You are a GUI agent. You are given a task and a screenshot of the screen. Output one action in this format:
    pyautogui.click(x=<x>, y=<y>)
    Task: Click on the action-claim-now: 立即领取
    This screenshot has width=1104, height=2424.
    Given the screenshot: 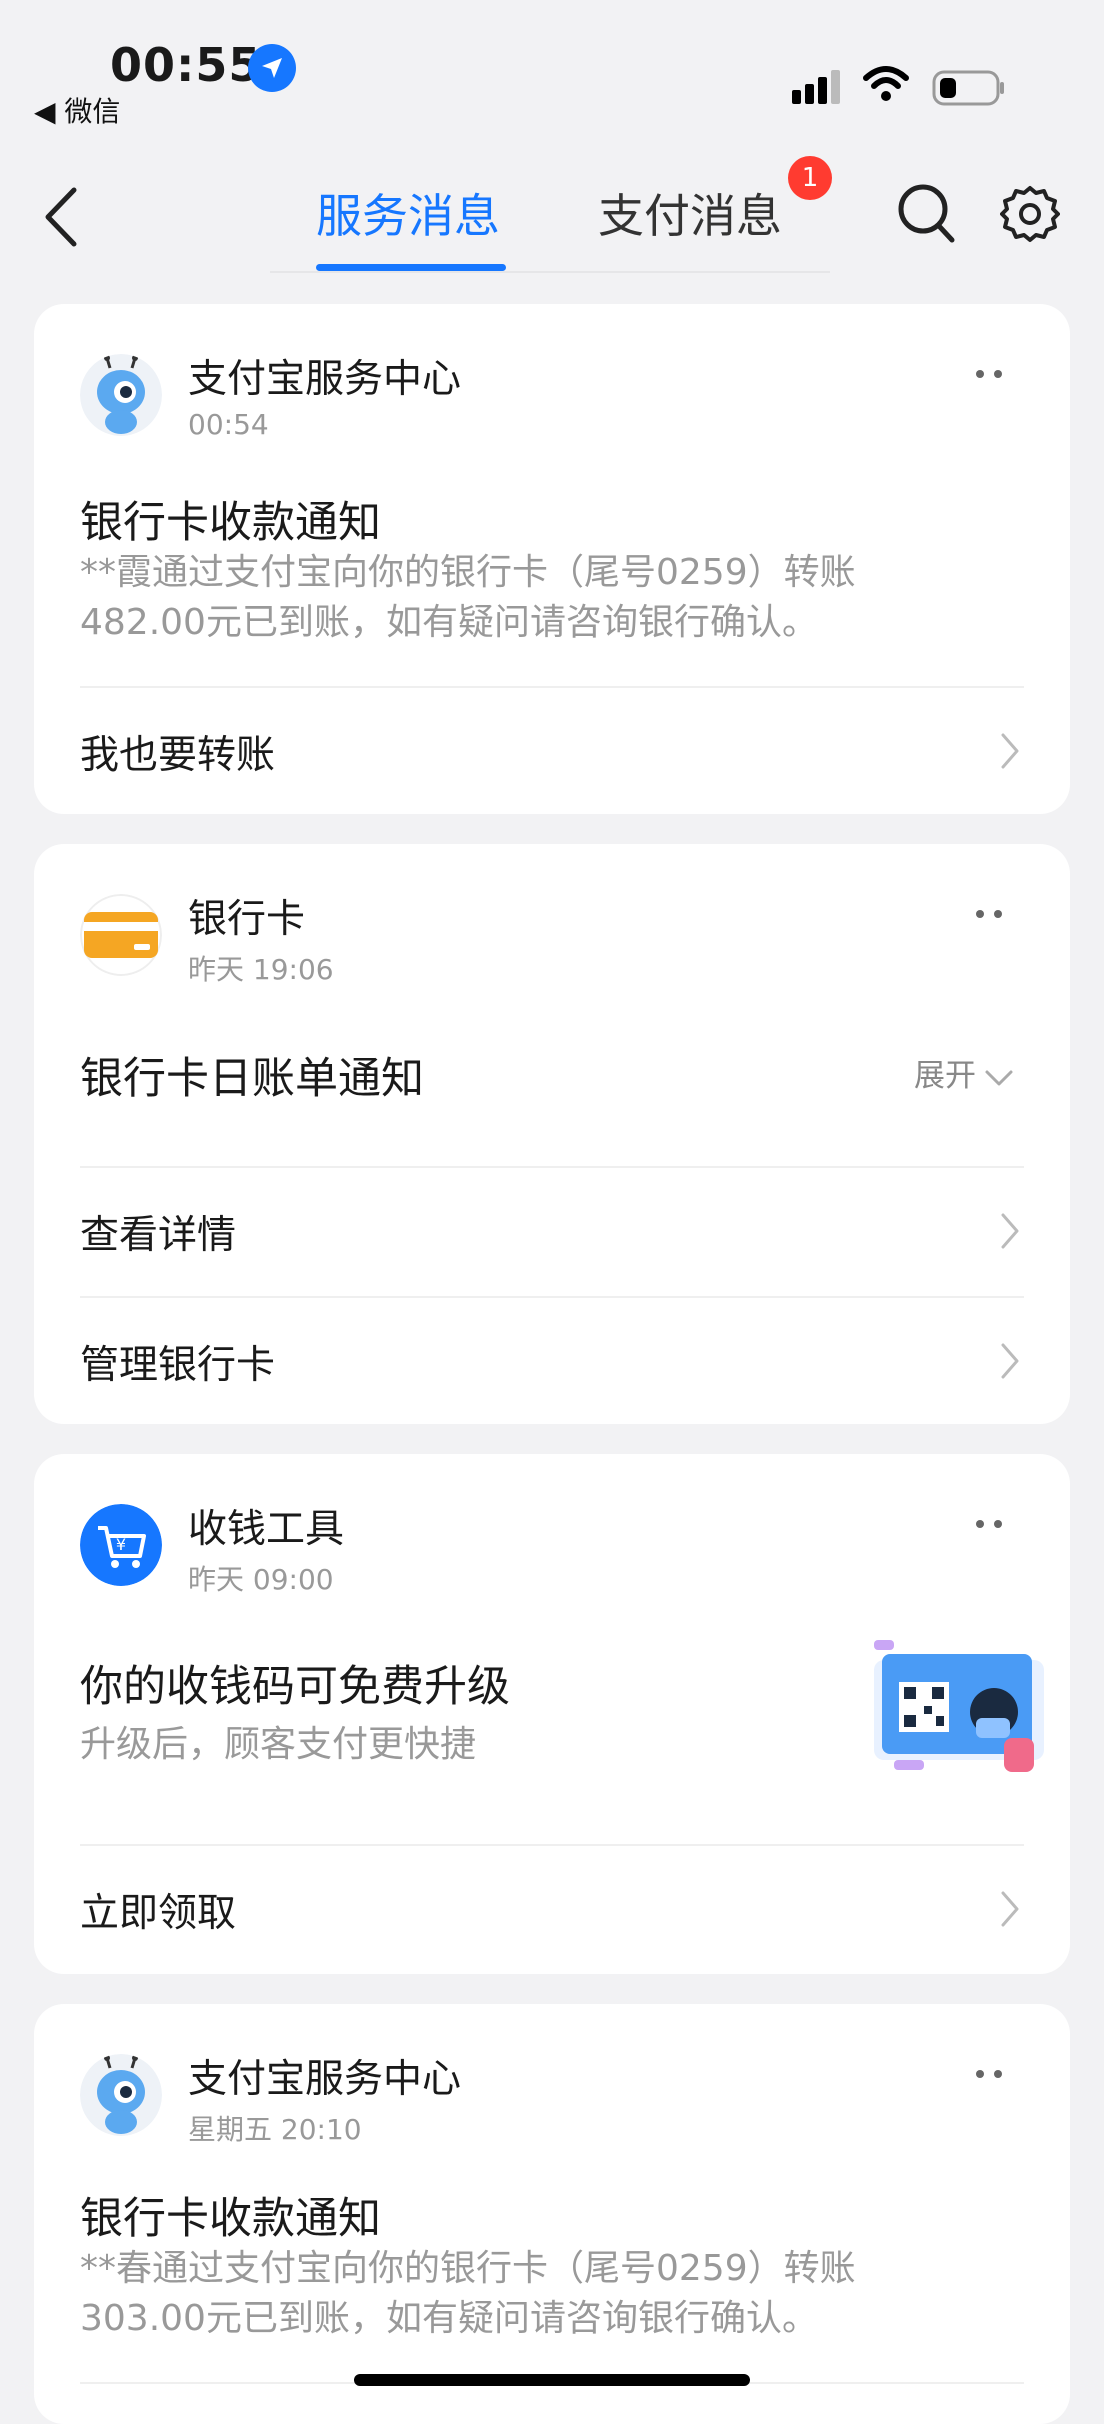 What is the action you would take?
    pyautogui.click(x=158, y=1910)
    